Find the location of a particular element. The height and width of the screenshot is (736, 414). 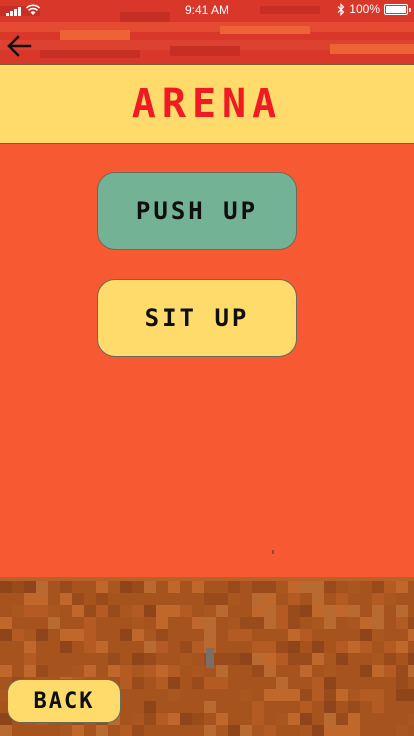

push-up-button: PUSH UP is located at coordinates (197, 211).